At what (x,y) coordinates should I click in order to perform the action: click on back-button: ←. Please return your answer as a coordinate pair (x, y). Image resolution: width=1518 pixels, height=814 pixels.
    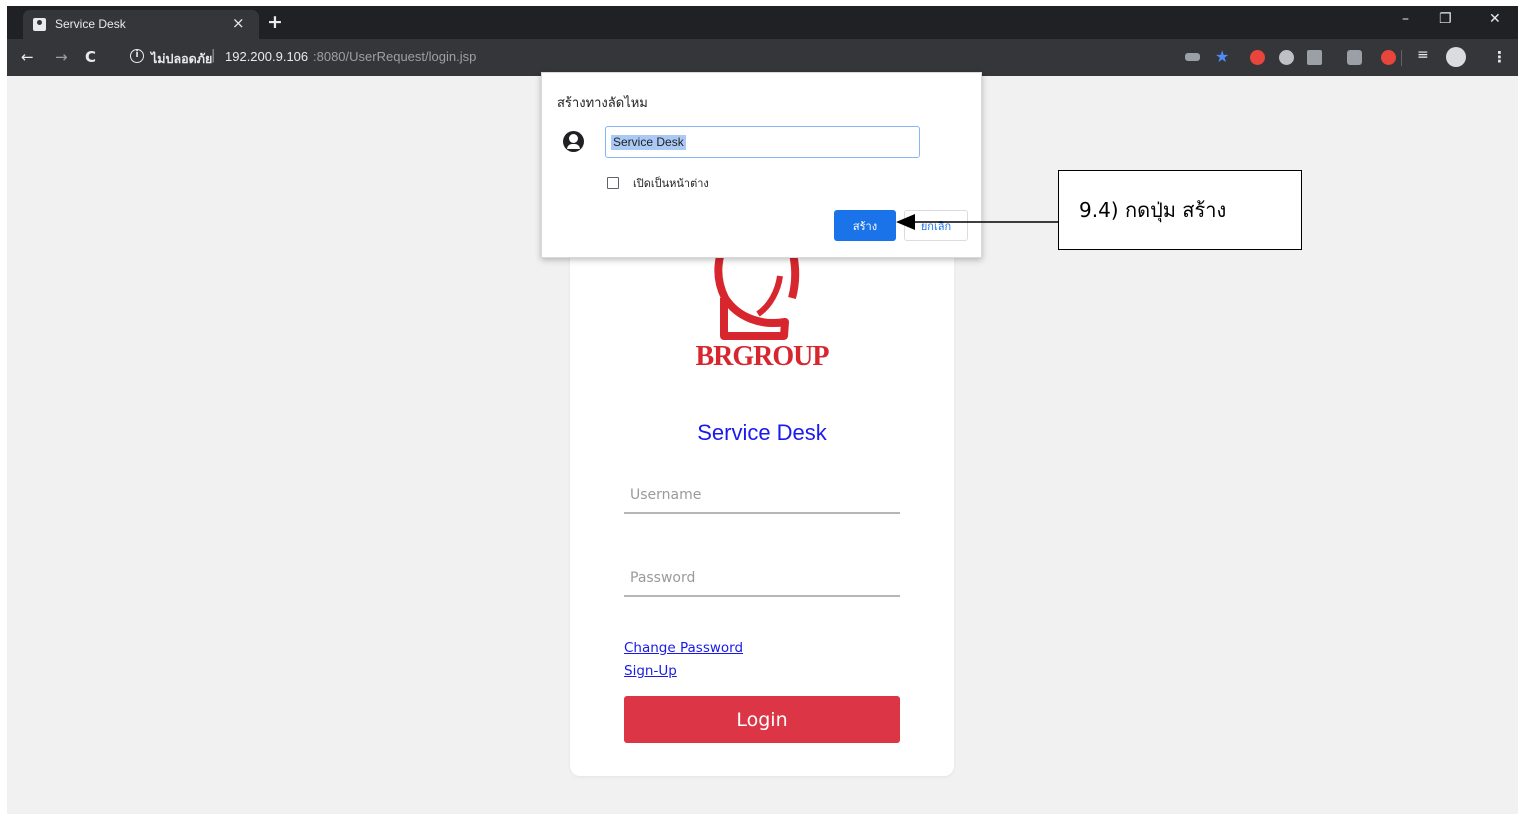
    Looking at the image, I should click on (27, 57).